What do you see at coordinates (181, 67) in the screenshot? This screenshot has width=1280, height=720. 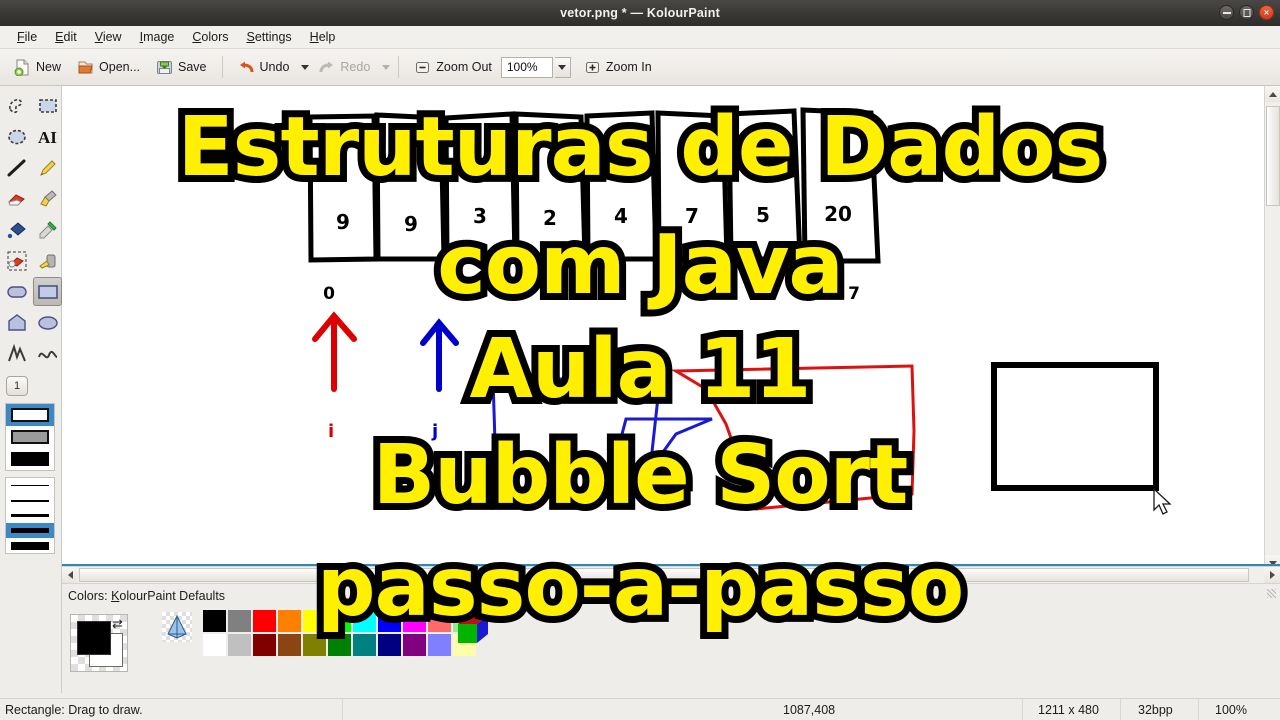 I see `save-button: Save` at bounding box center [181, 67].